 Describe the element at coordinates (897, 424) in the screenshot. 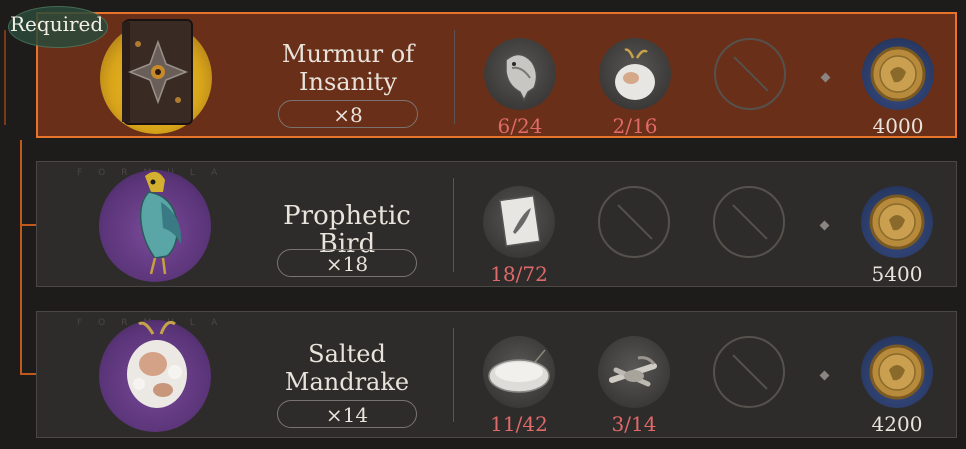

I see `cost-amount: 4200` at that location.